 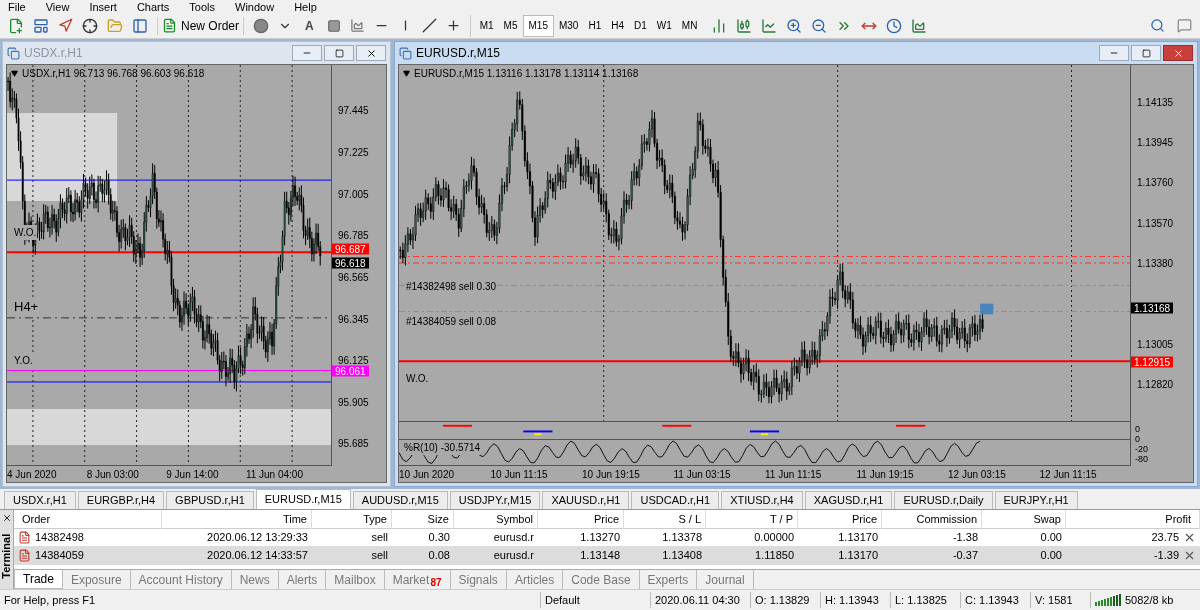 What do you see at coordinates (305, 6) in the screenshot?
I see `menu-item: Help` at bounding box center [305, 6].